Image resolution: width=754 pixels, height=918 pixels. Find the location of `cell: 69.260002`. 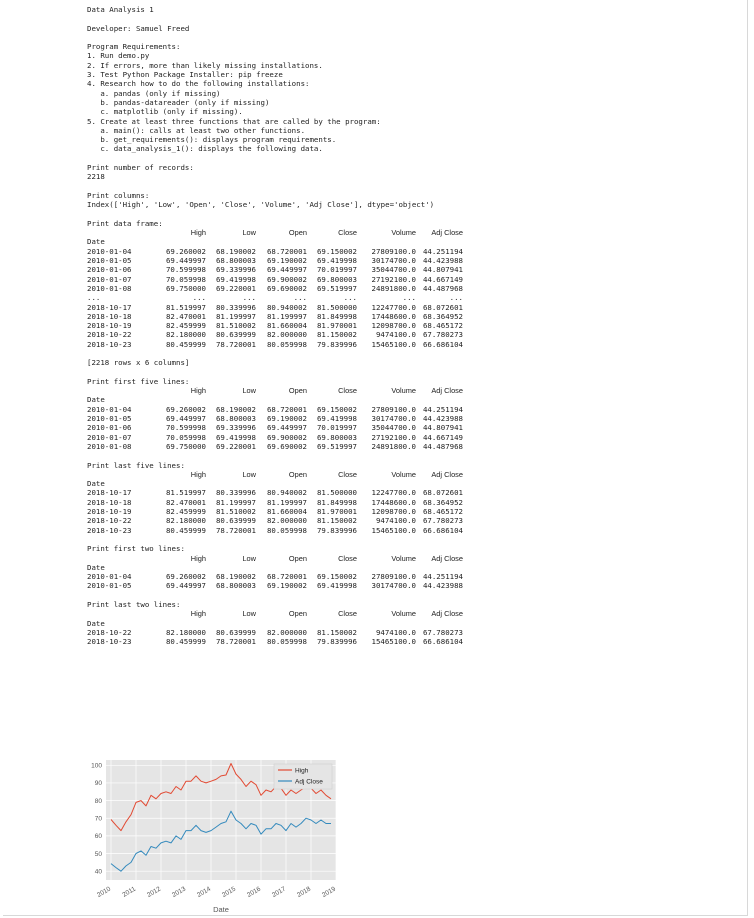

cell: 69.260002 is located at coordinates (185, 577).